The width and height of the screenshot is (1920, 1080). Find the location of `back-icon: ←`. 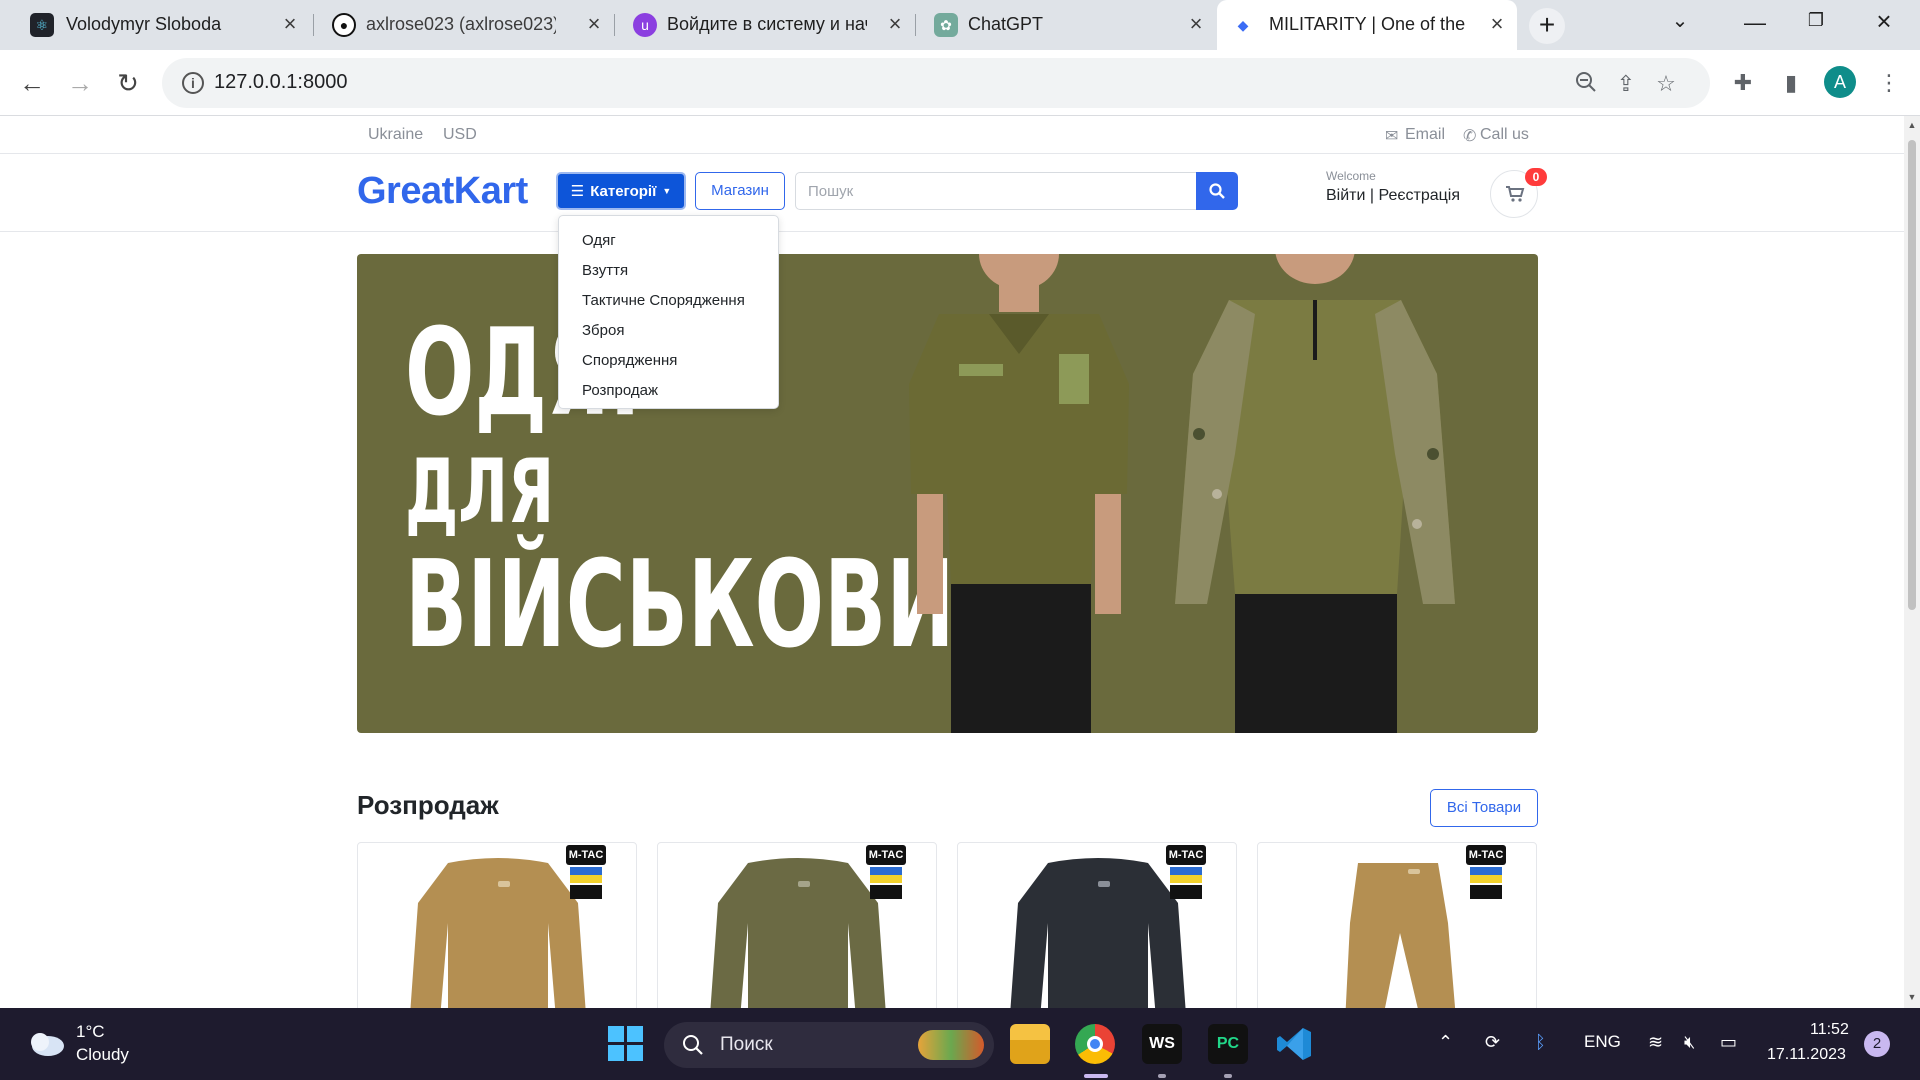

back-icon: ← is located at coordinates (32, 83).